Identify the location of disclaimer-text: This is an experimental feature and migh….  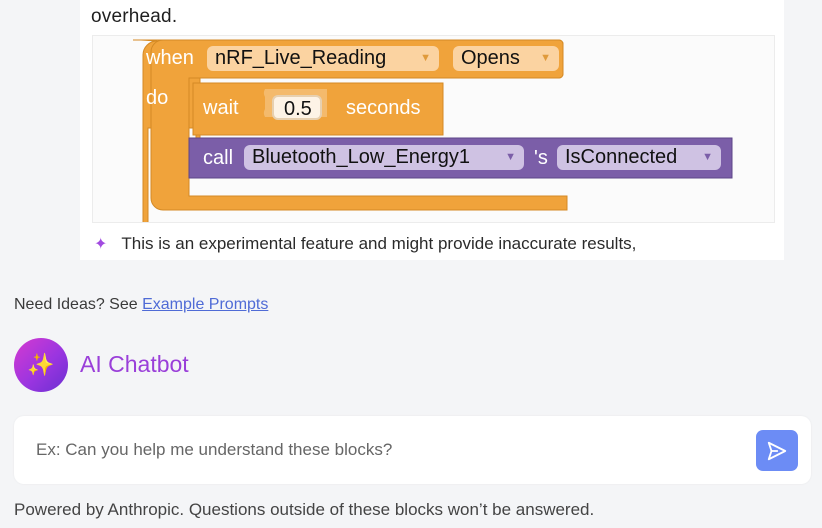
(379, 243).